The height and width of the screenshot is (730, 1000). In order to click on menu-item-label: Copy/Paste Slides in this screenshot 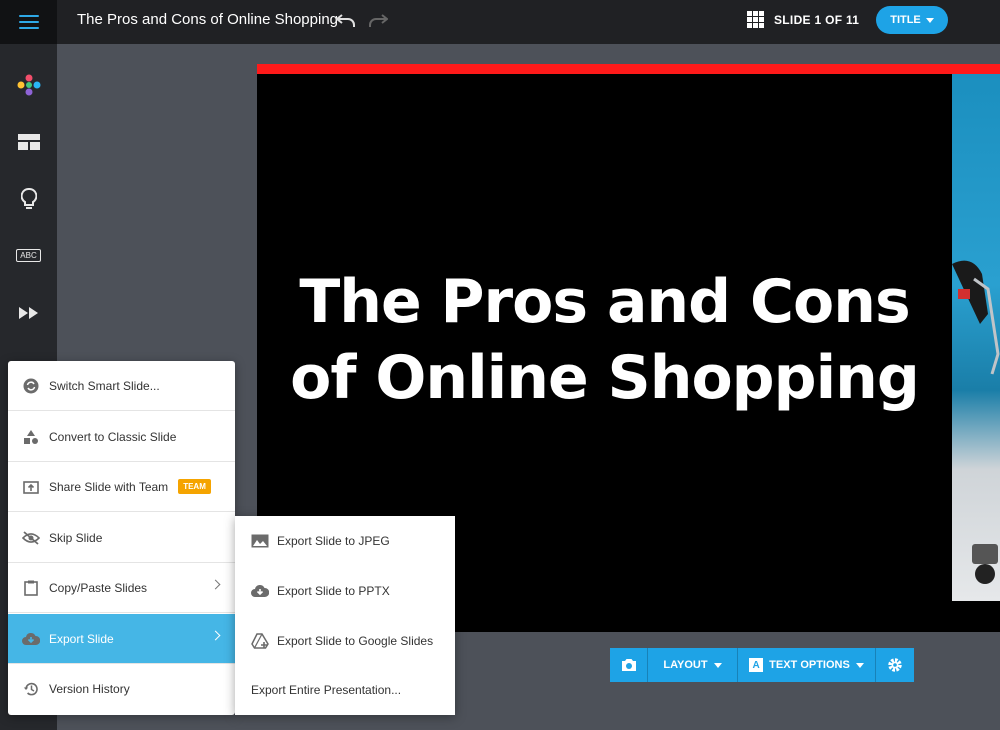, I will do `click(98, 587)`.